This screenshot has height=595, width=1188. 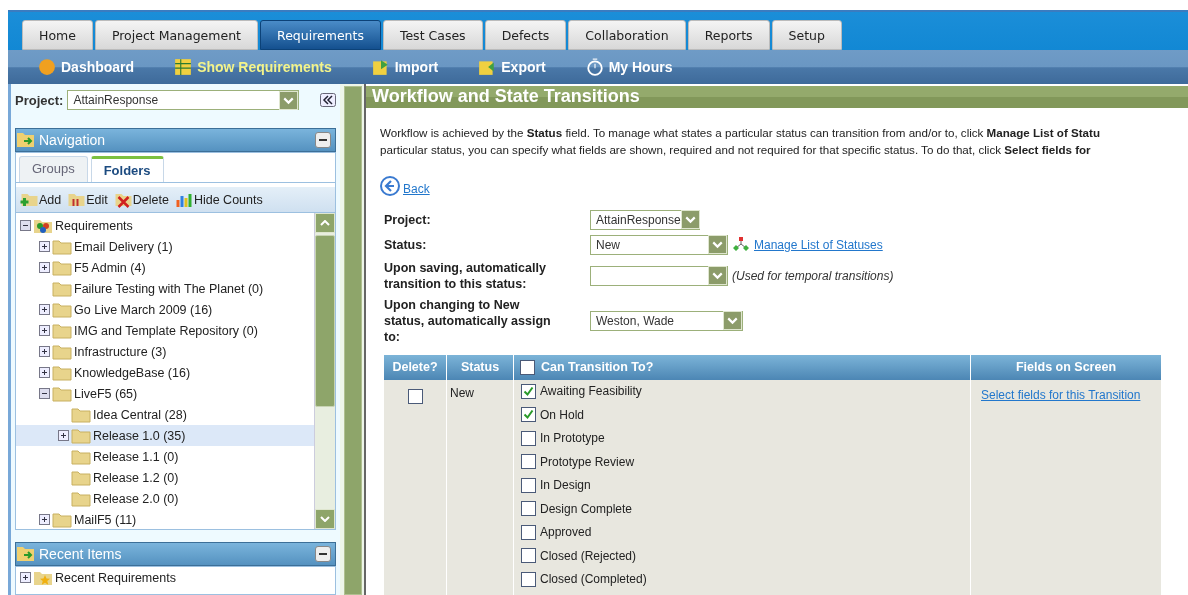 What do you see at coordinates (659, 244) in the screenshot?
I see `dropdown-field: New` at bounding box center [659, 244].